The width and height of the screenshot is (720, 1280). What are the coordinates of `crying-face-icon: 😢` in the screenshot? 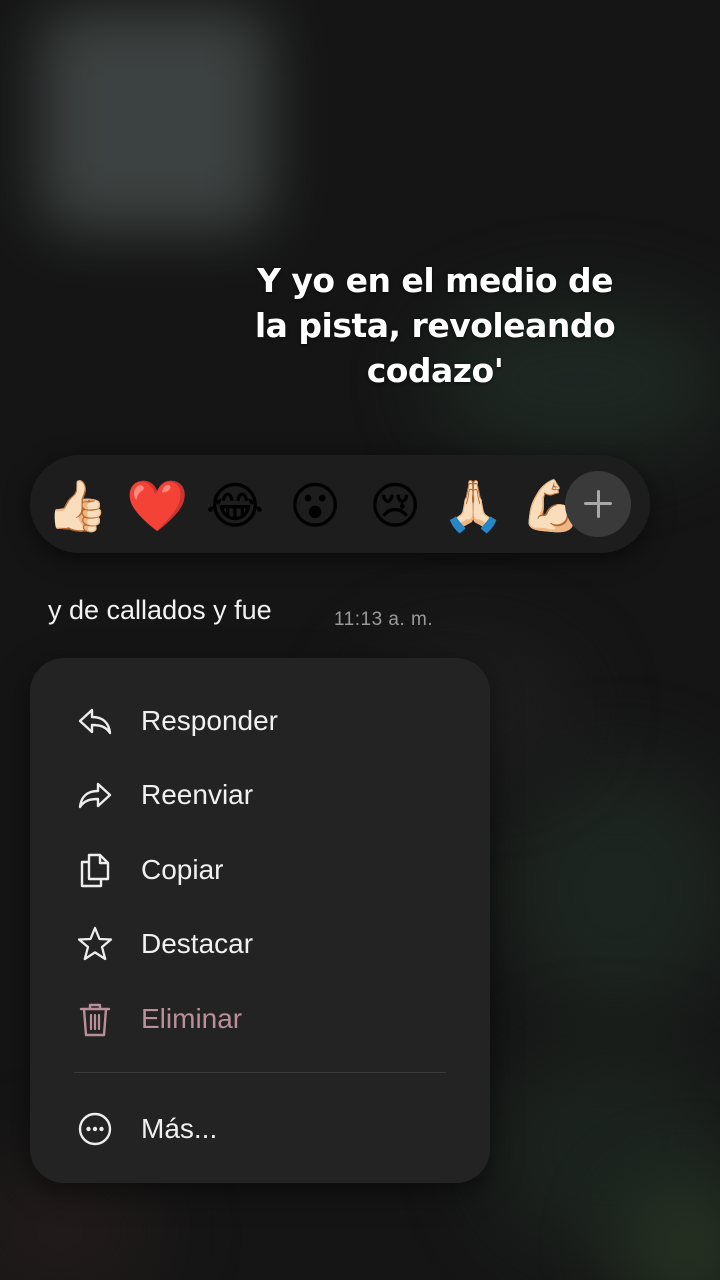 It's located at (395, 506).